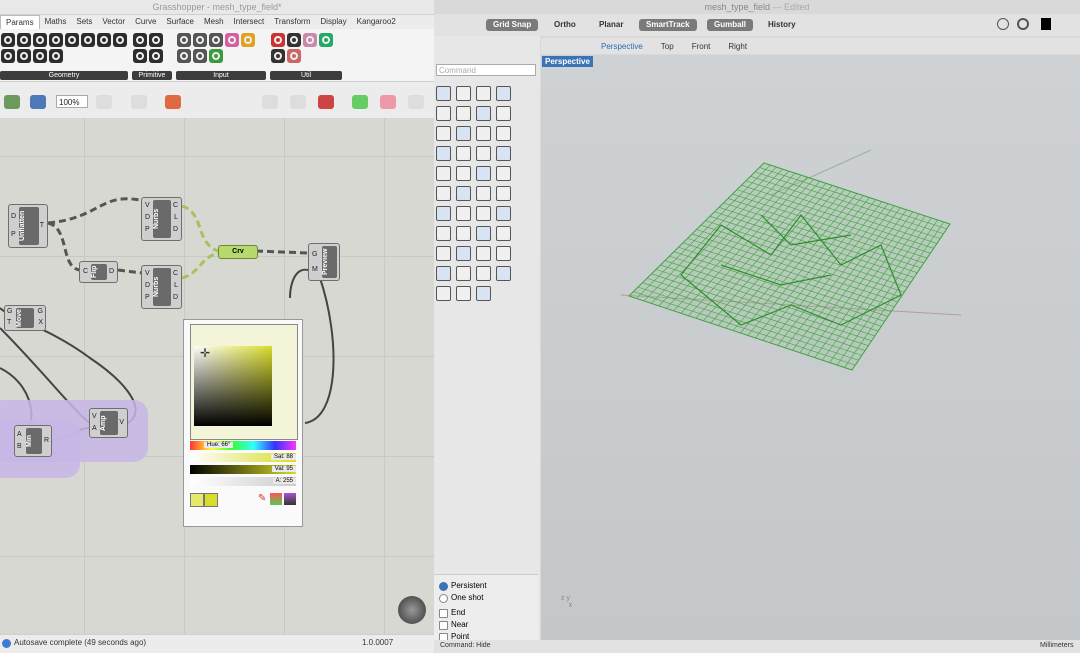 This screenshot has height=653, width=1080. Describe the element at coordinates (180, 22) in the screenshot. I see `tab-surface: Surface` at that location.